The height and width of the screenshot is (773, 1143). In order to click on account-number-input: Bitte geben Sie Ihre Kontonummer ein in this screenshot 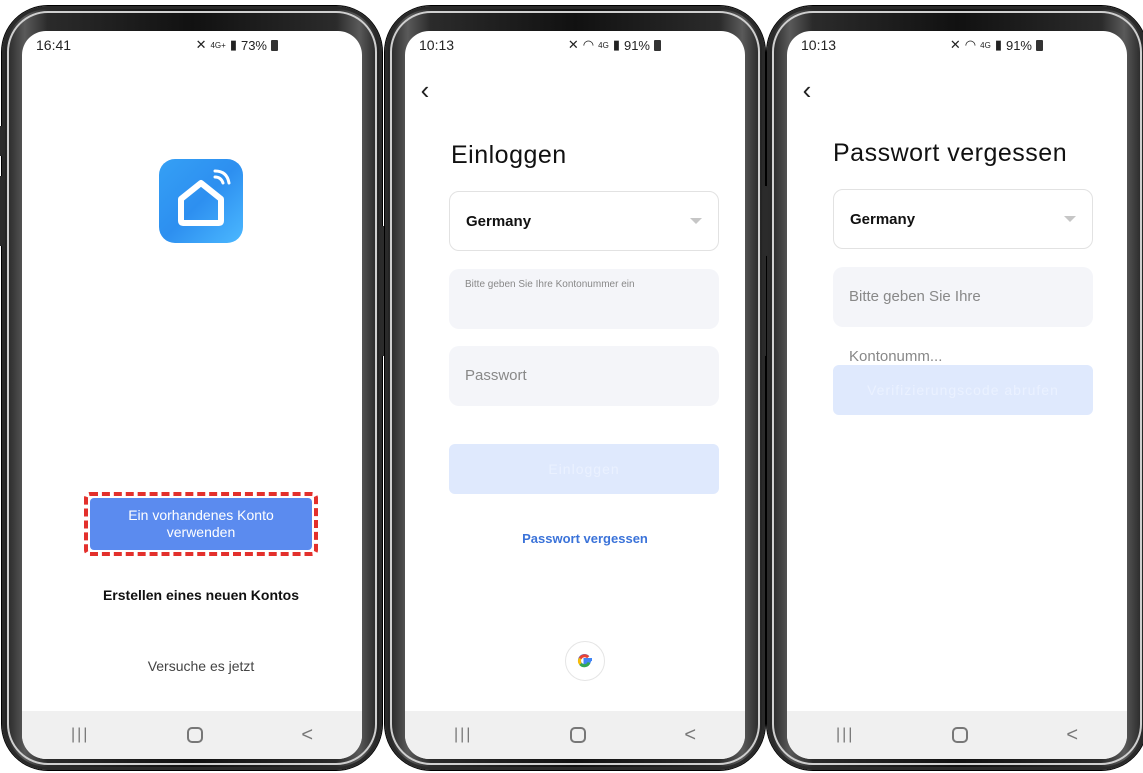, I will do `click(584, 299)`.